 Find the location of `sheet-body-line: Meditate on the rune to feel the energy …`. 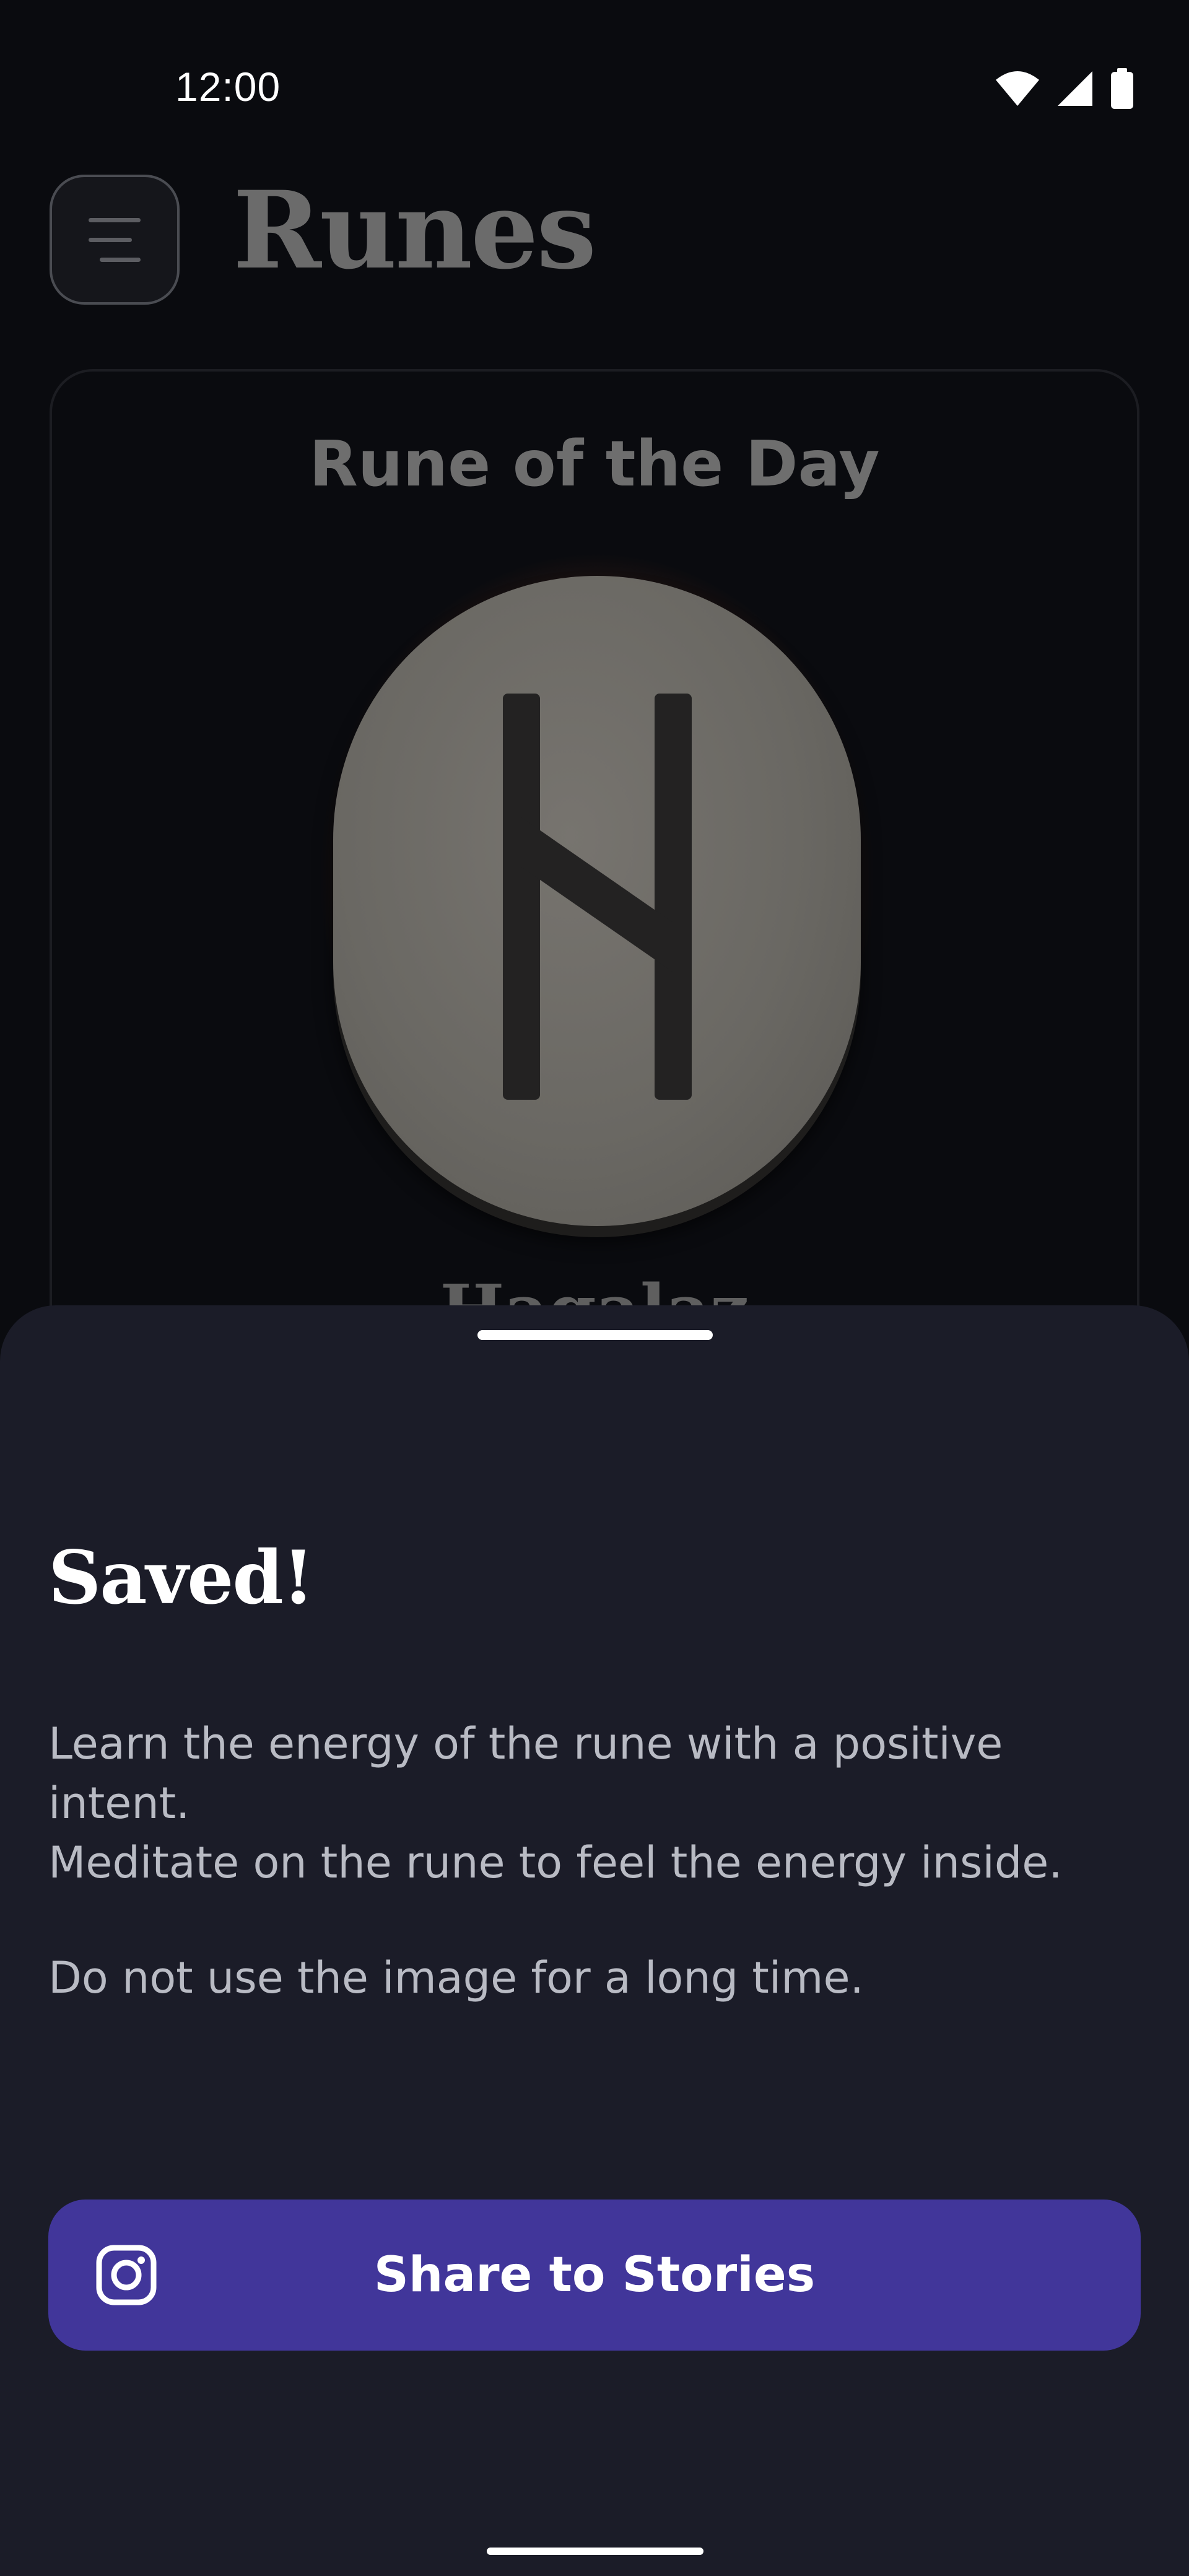

sheet-body-line: Meditate on the rune to feel the energy … is located at coordinates (555, 1862).